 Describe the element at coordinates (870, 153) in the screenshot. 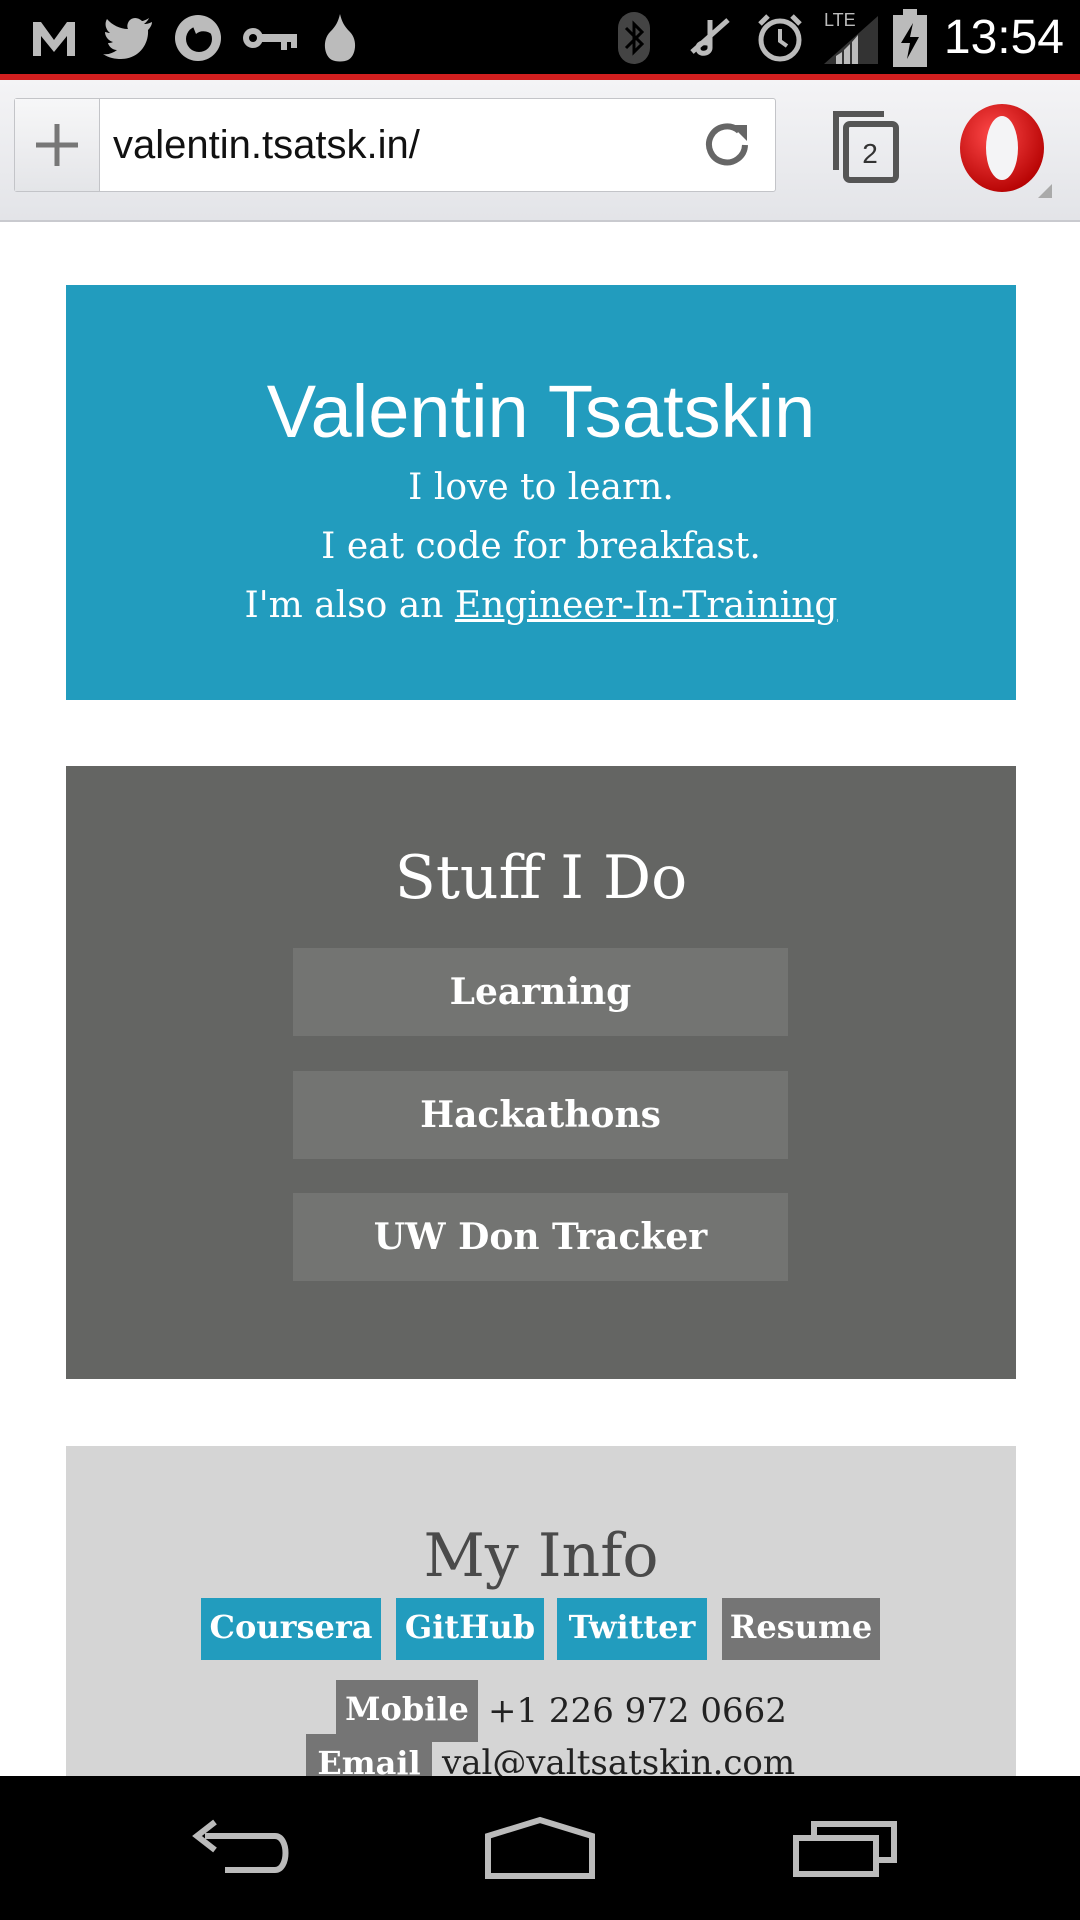

I see `tab-count: 2` at that location.